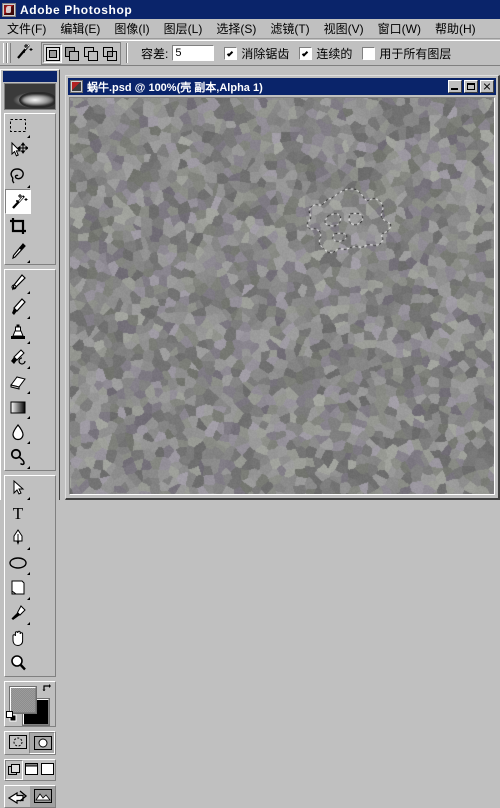 The image size is (500, 808). I want to click on svg-text: T, so click(18, 513).